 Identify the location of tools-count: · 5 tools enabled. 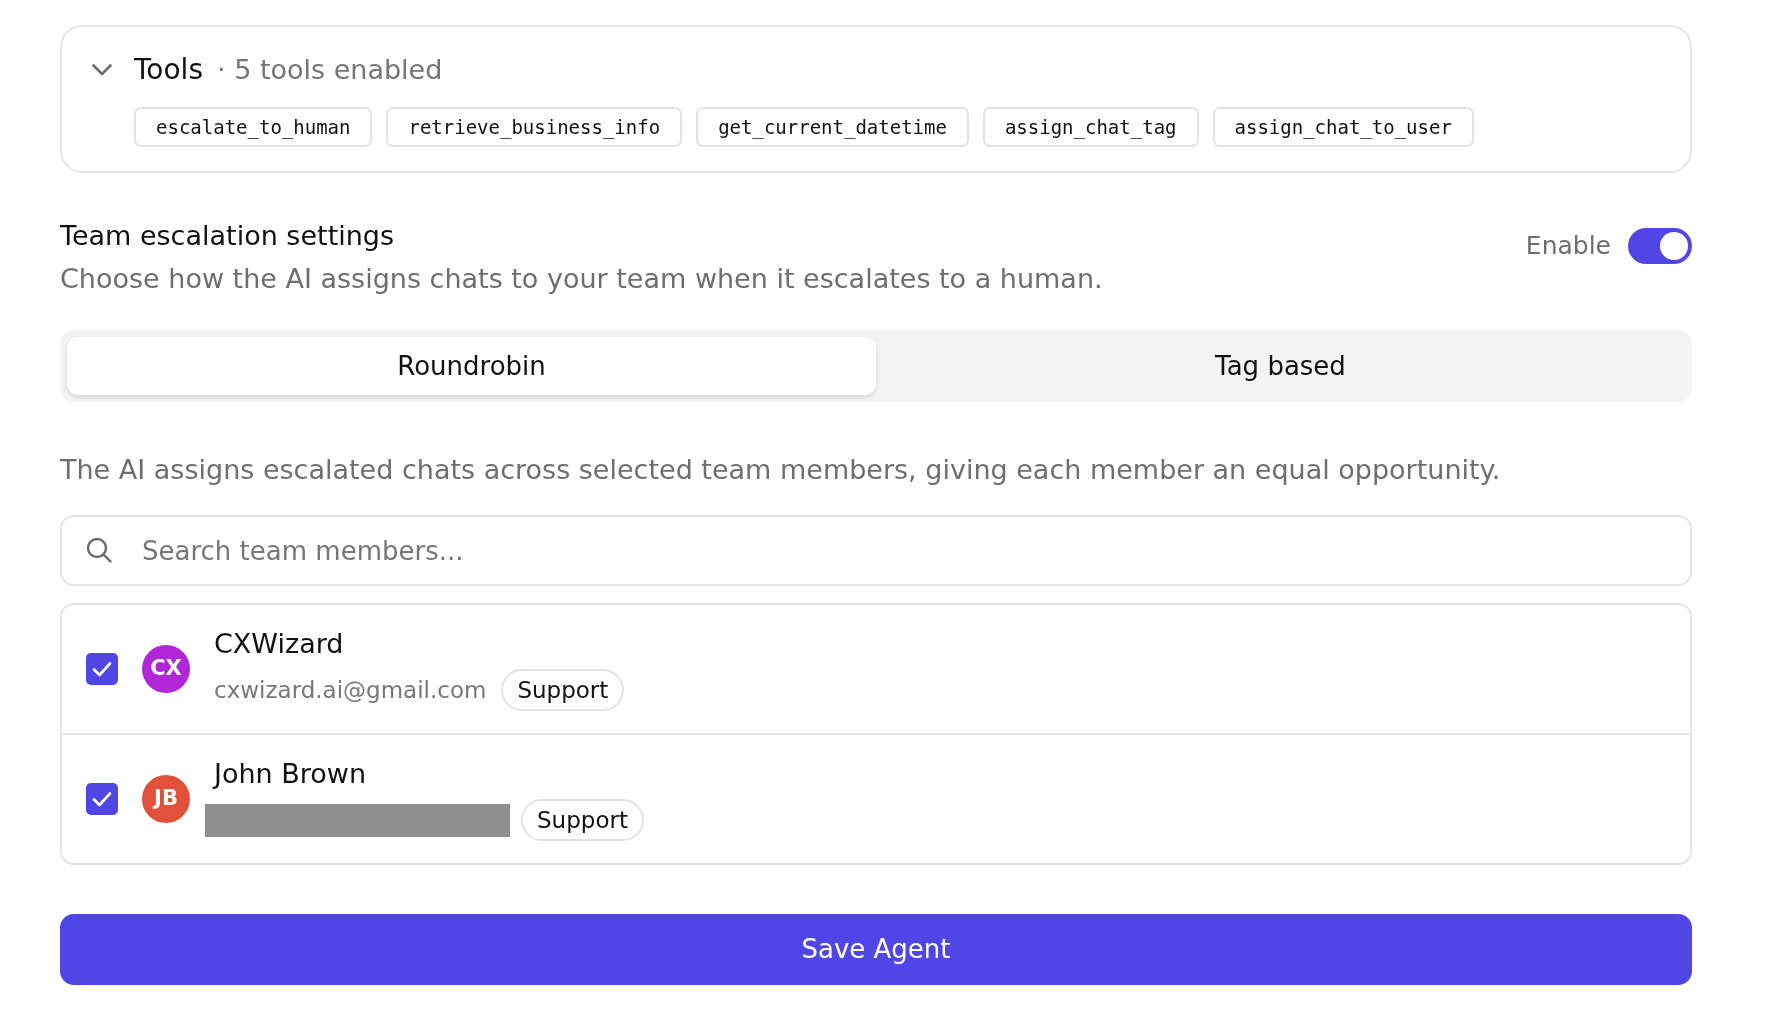
(330, 70).